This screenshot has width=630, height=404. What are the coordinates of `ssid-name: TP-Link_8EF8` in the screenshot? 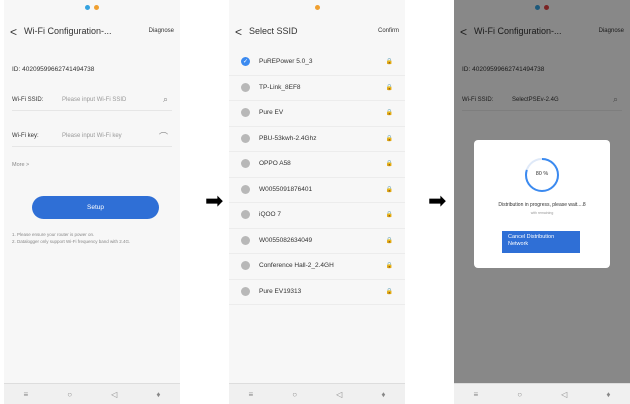 It's located at (280, 87).